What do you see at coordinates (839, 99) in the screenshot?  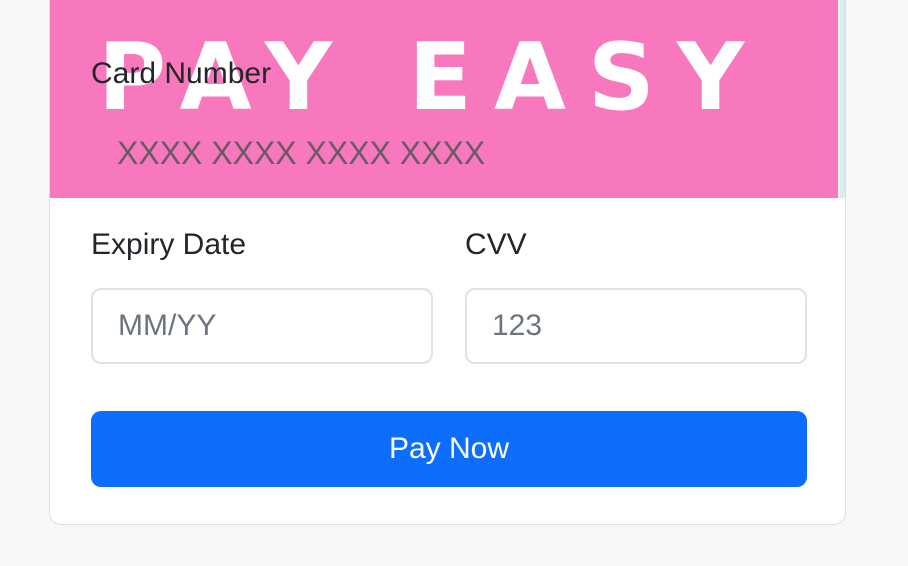 I see `banner-edge-divider` at bounding box center [839, 99].